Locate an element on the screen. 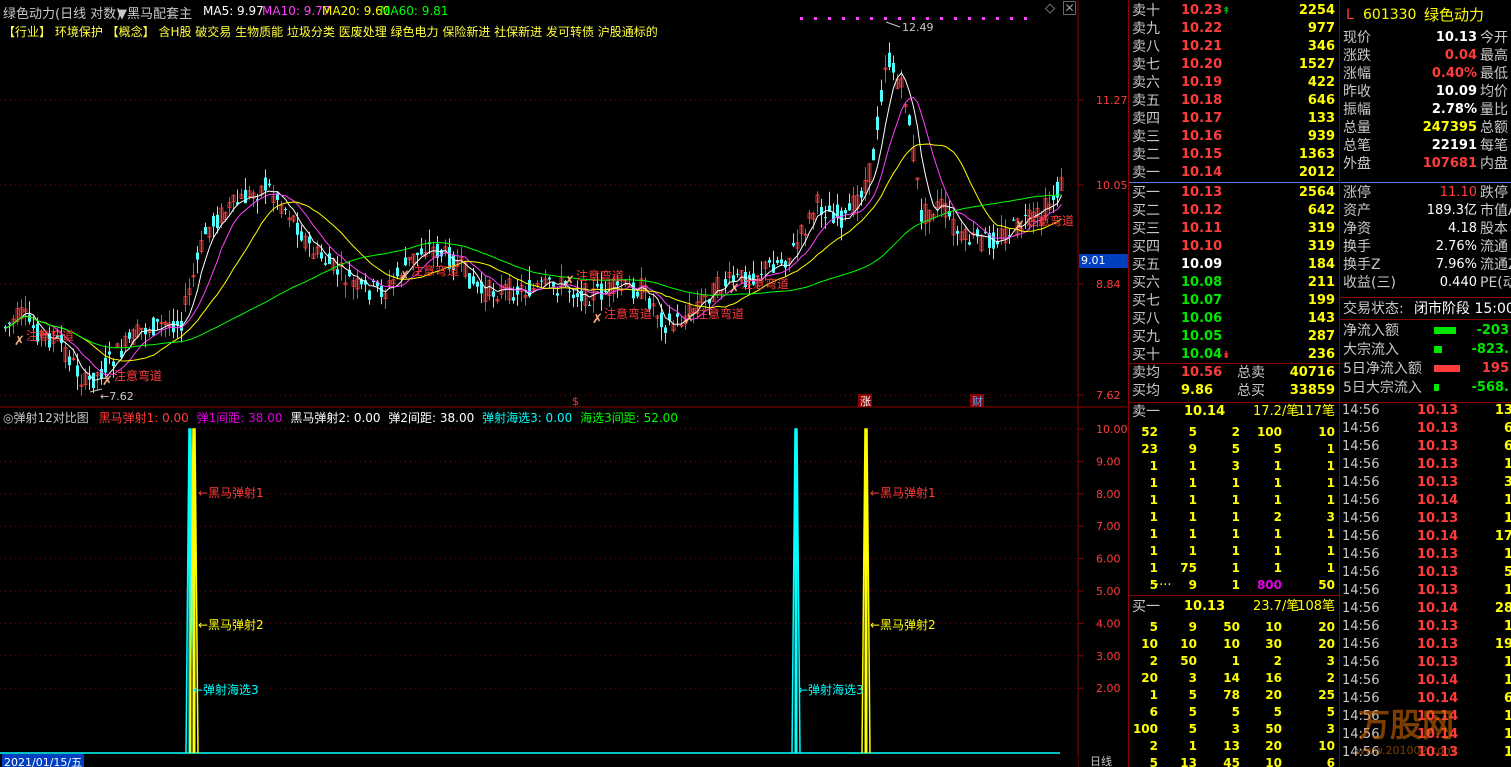 The height and width of the screenshot is (767, 1511). quote-value: 107681 is located at coordinates (1449, 163).